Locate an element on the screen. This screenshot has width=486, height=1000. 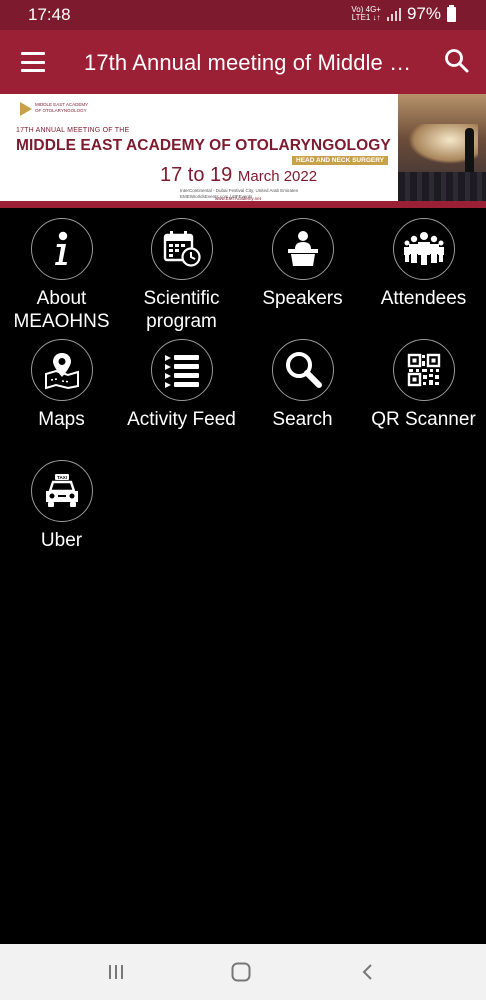
tile-uber: TAXI Uber is located at coordinates (61, 506).